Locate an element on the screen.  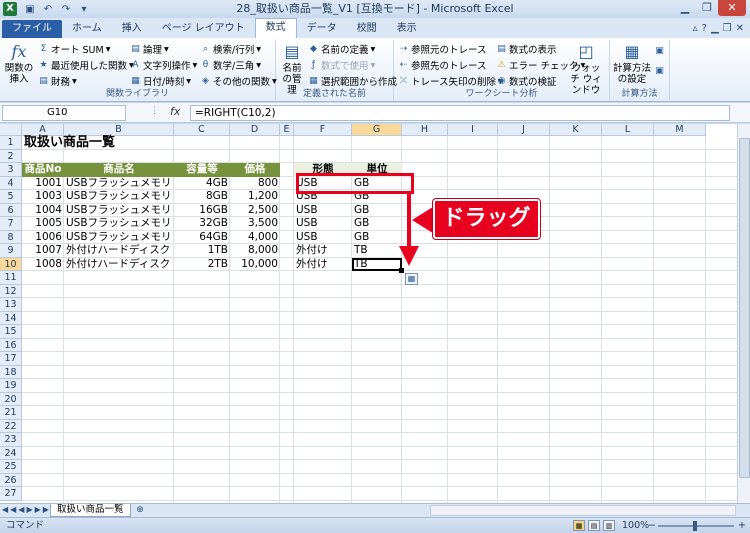
window-close-icon: ✕ is located at coordinates (740, 29).